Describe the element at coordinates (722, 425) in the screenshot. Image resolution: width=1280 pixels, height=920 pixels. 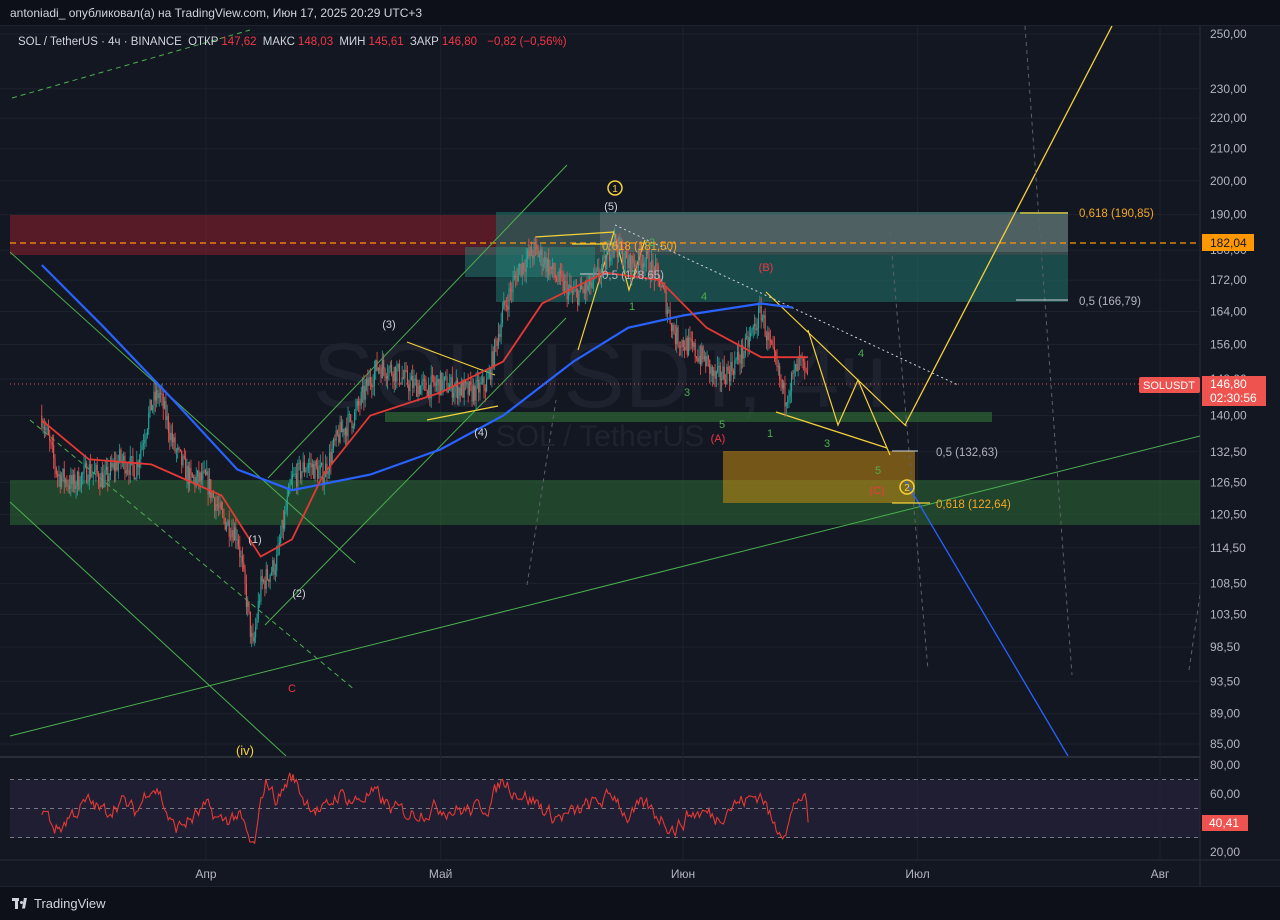
I see `green-wave-5: 5` at that location.